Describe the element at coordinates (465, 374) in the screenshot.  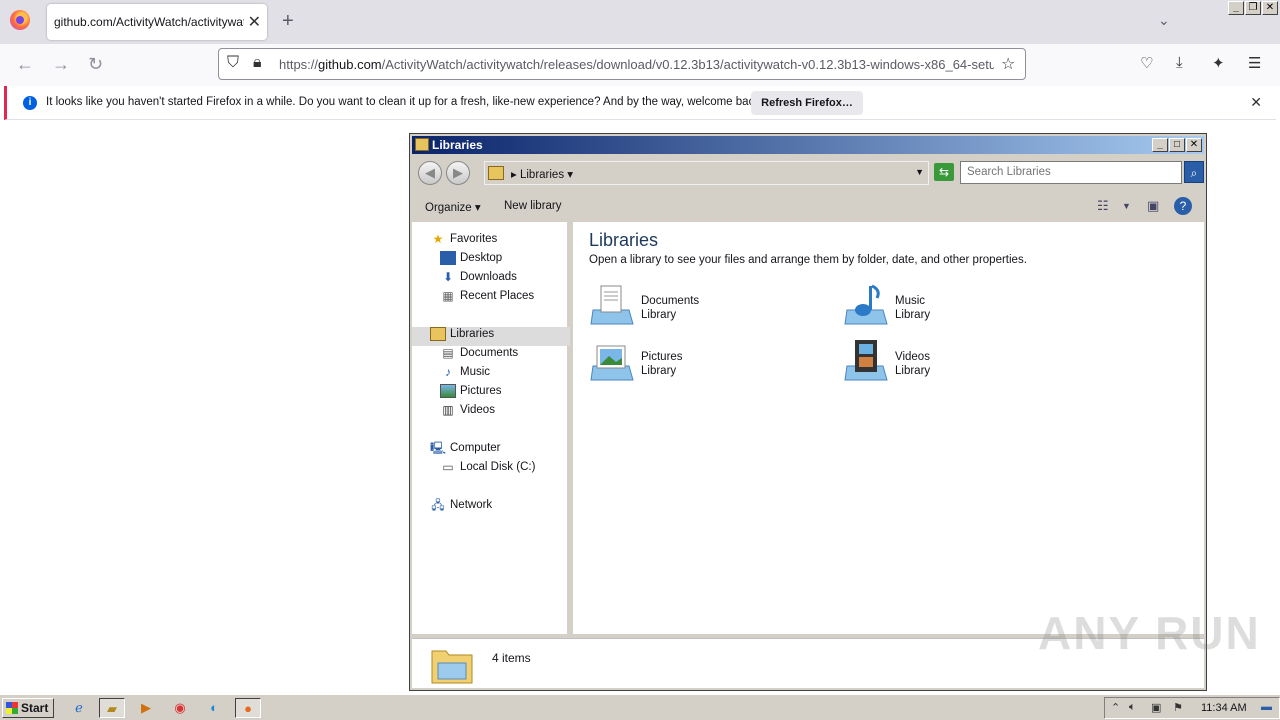
I see `nav-music: ♪ Music` at that location.